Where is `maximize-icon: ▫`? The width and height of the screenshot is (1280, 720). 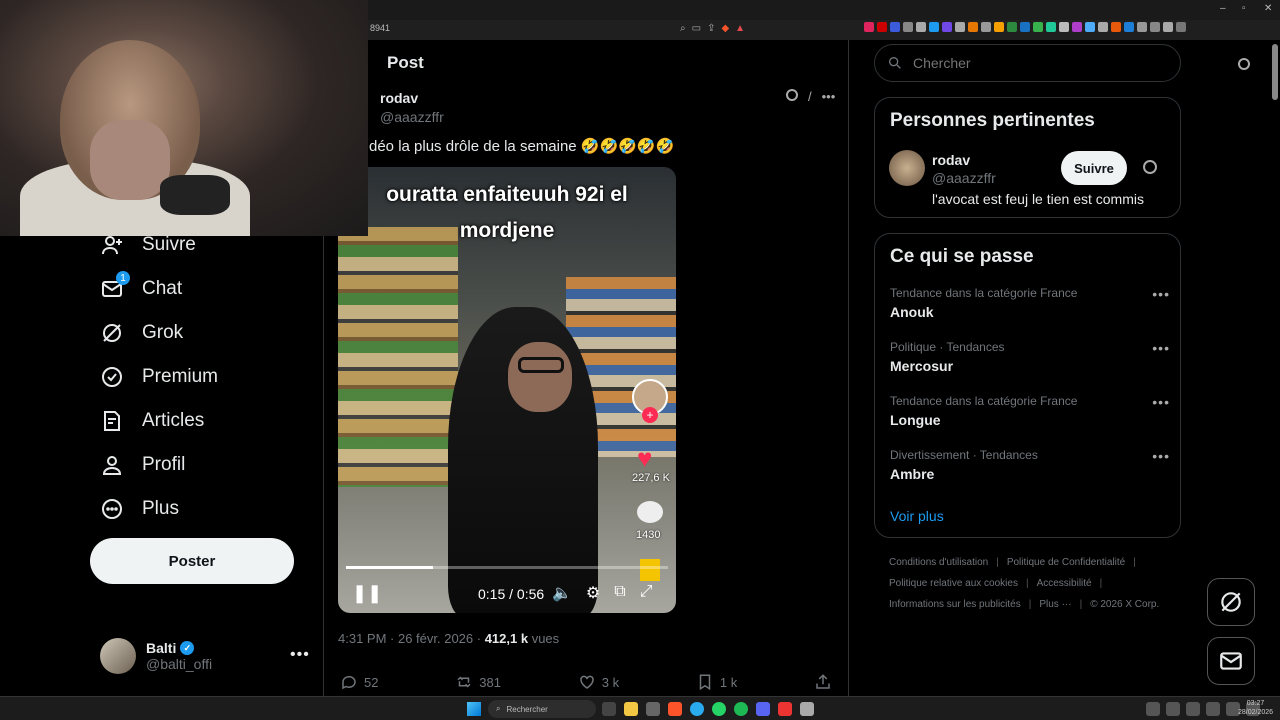 maximize-icon: ▫ is located at coordinates (1244, 8).